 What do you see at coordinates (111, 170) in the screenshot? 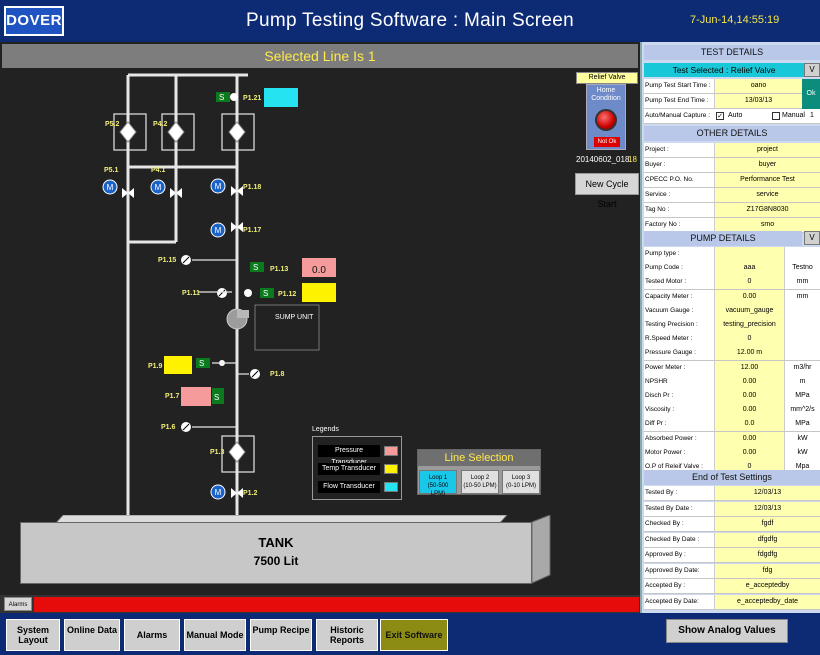
I see `label-p5-1: P5.1` at bounding box center [111, 170].